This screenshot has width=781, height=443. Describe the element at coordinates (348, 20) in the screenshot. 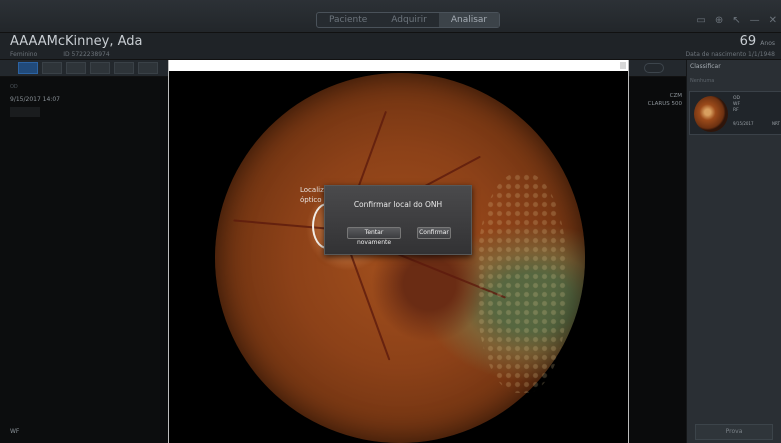

I see `tab-patient: Paciente` at that location.